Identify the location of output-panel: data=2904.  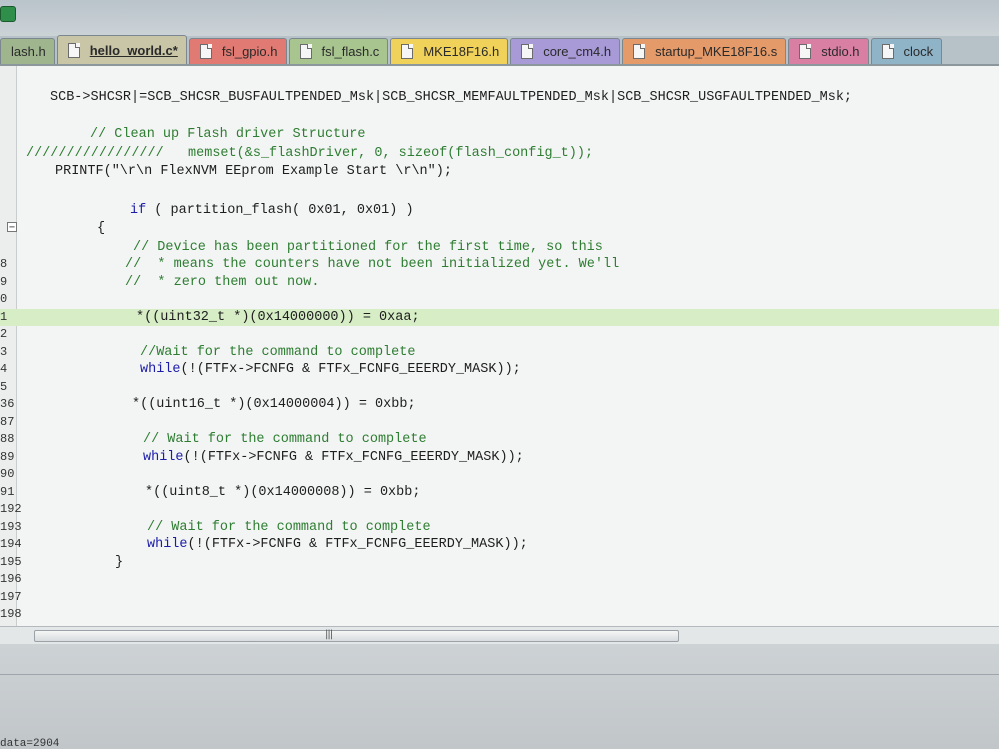
(499, 696).